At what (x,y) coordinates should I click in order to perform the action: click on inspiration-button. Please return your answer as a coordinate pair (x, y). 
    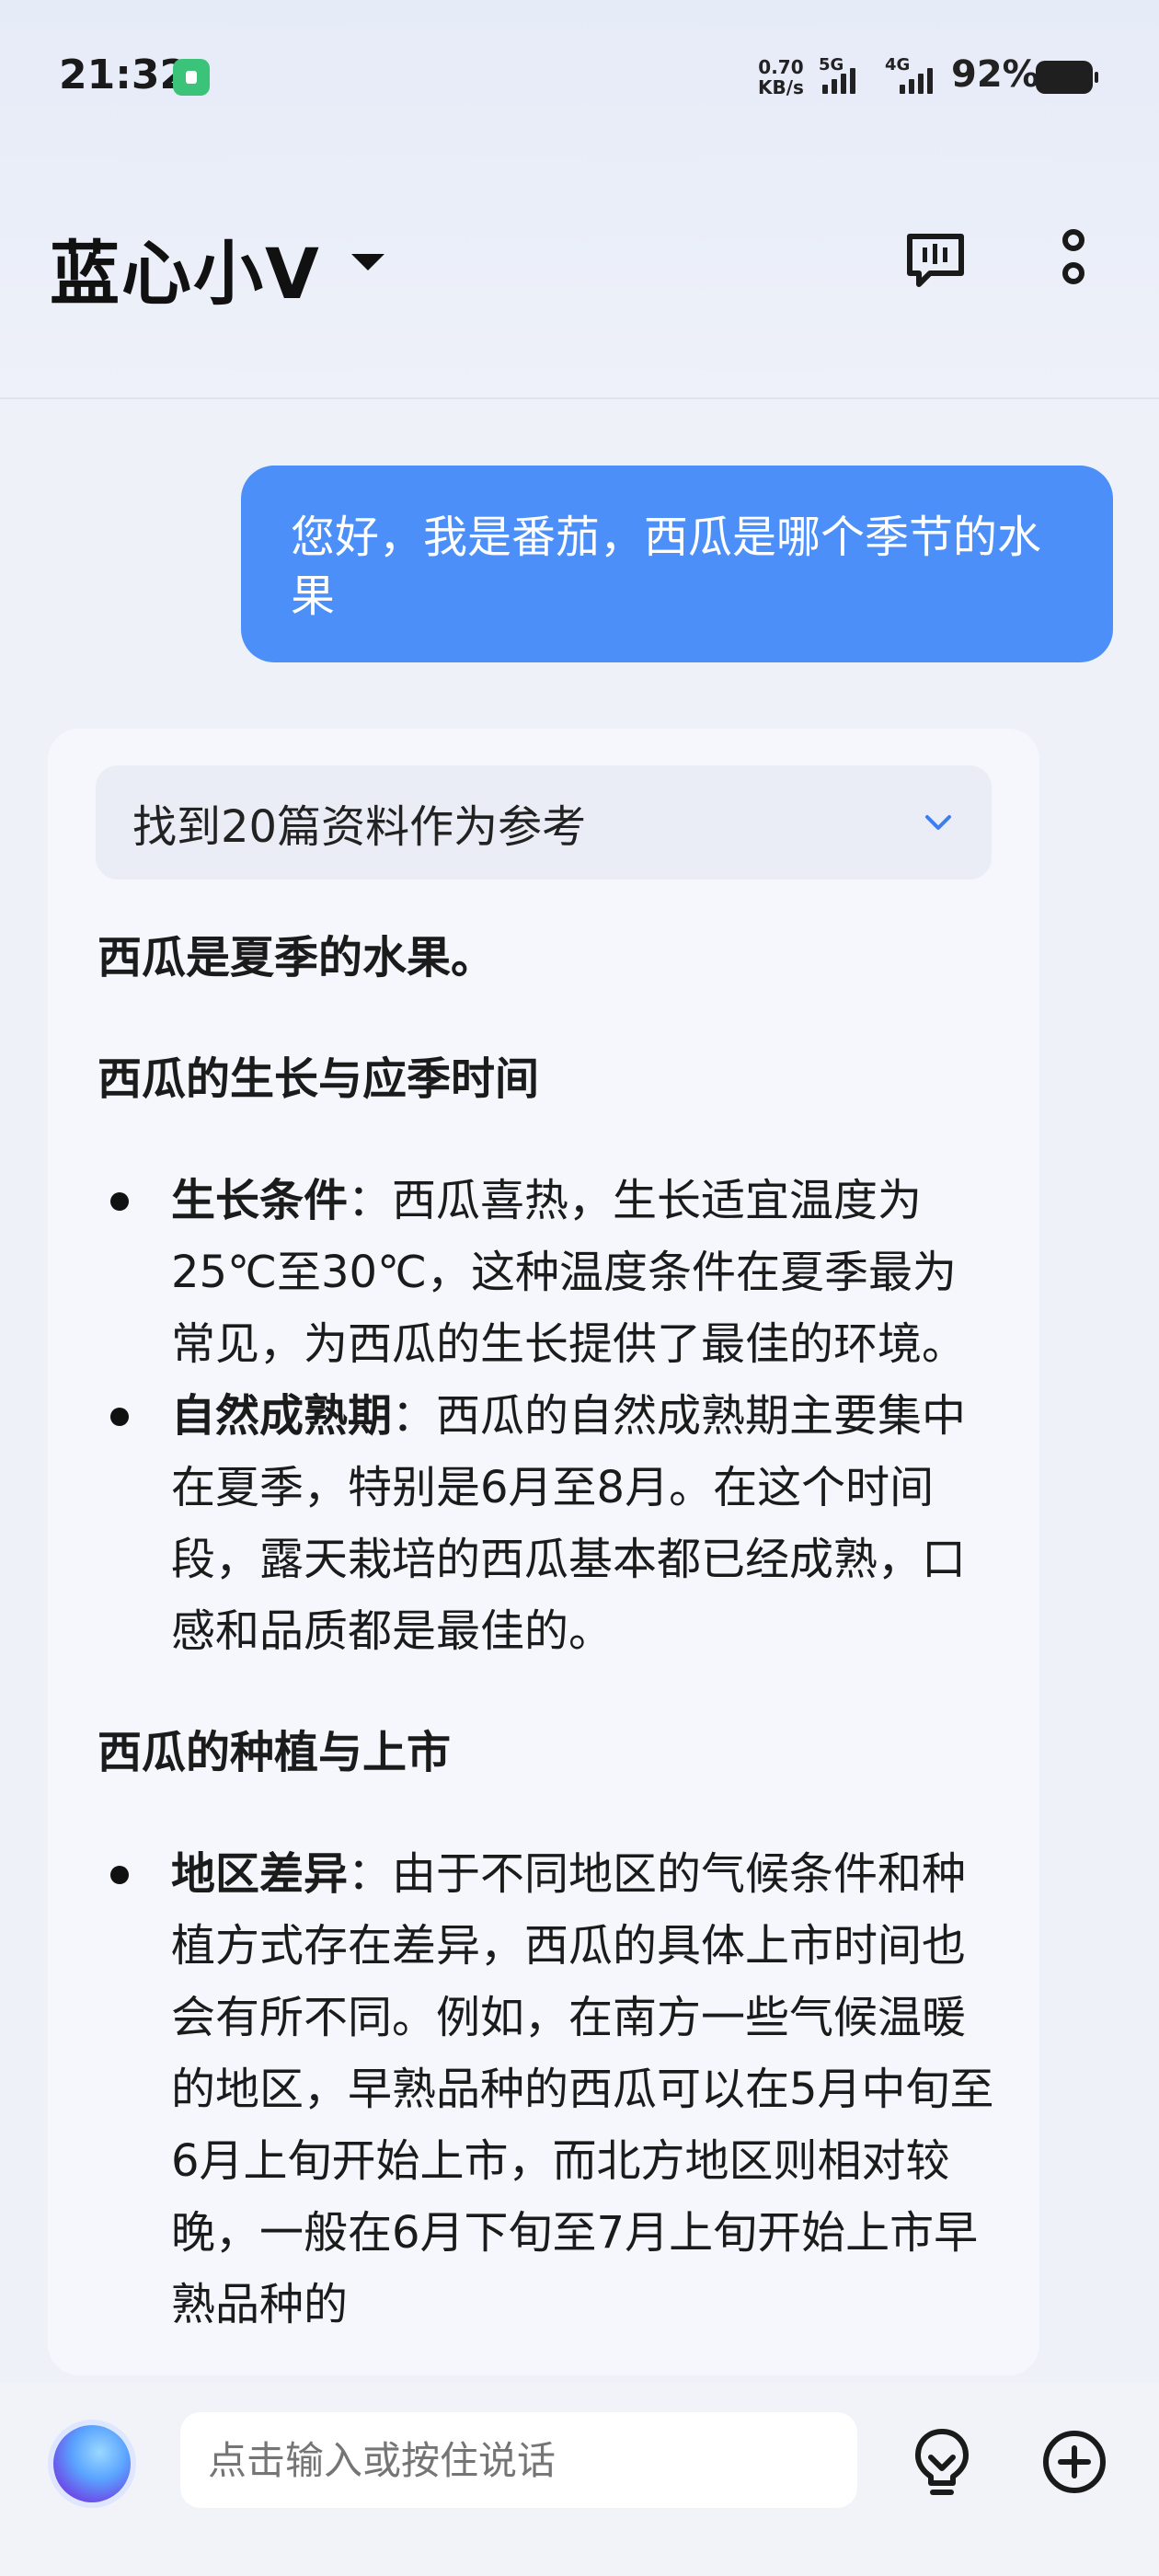
    Looking at the image, I should click on (942, 2462).